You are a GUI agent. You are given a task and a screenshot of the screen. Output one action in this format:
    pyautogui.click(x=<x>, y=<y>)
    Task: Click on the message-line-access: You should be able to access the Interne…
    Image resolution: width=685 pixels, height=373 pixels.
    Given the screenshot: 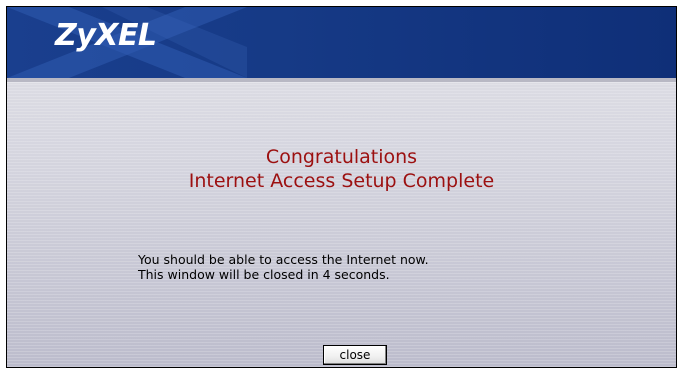 What is the action you would take?
    pyautogui.click(x=283, y=259)
    